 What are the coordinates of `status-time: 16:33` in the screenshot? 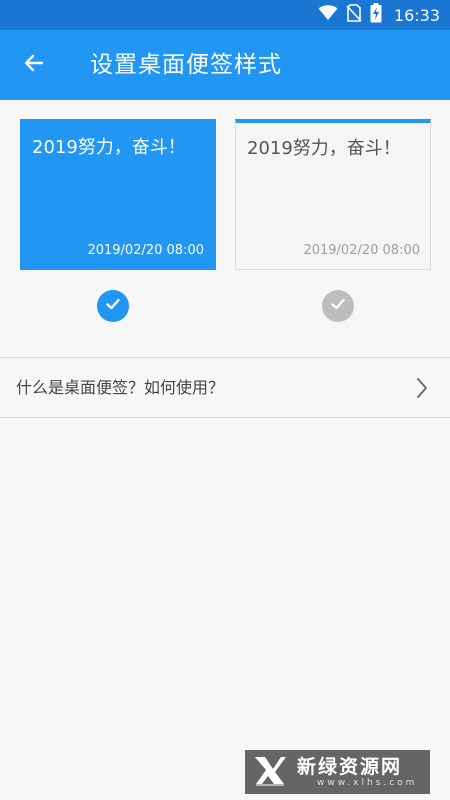 It's located at (416, 15).